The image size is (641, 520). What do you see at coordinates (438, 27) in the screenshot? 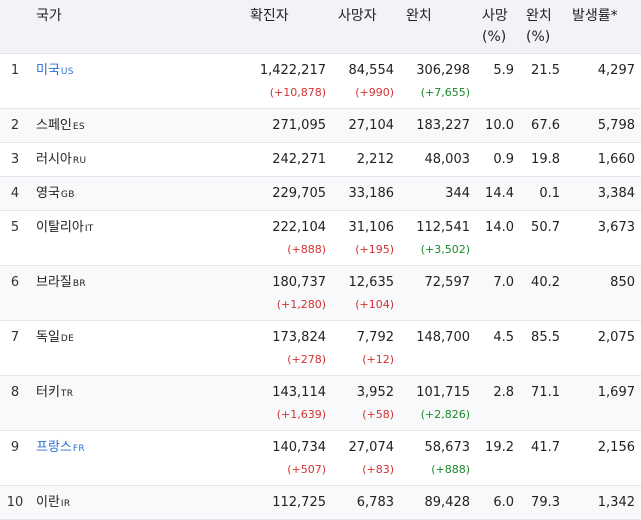
I see `header-recovered: 완치` at bounding box center [438, 27].